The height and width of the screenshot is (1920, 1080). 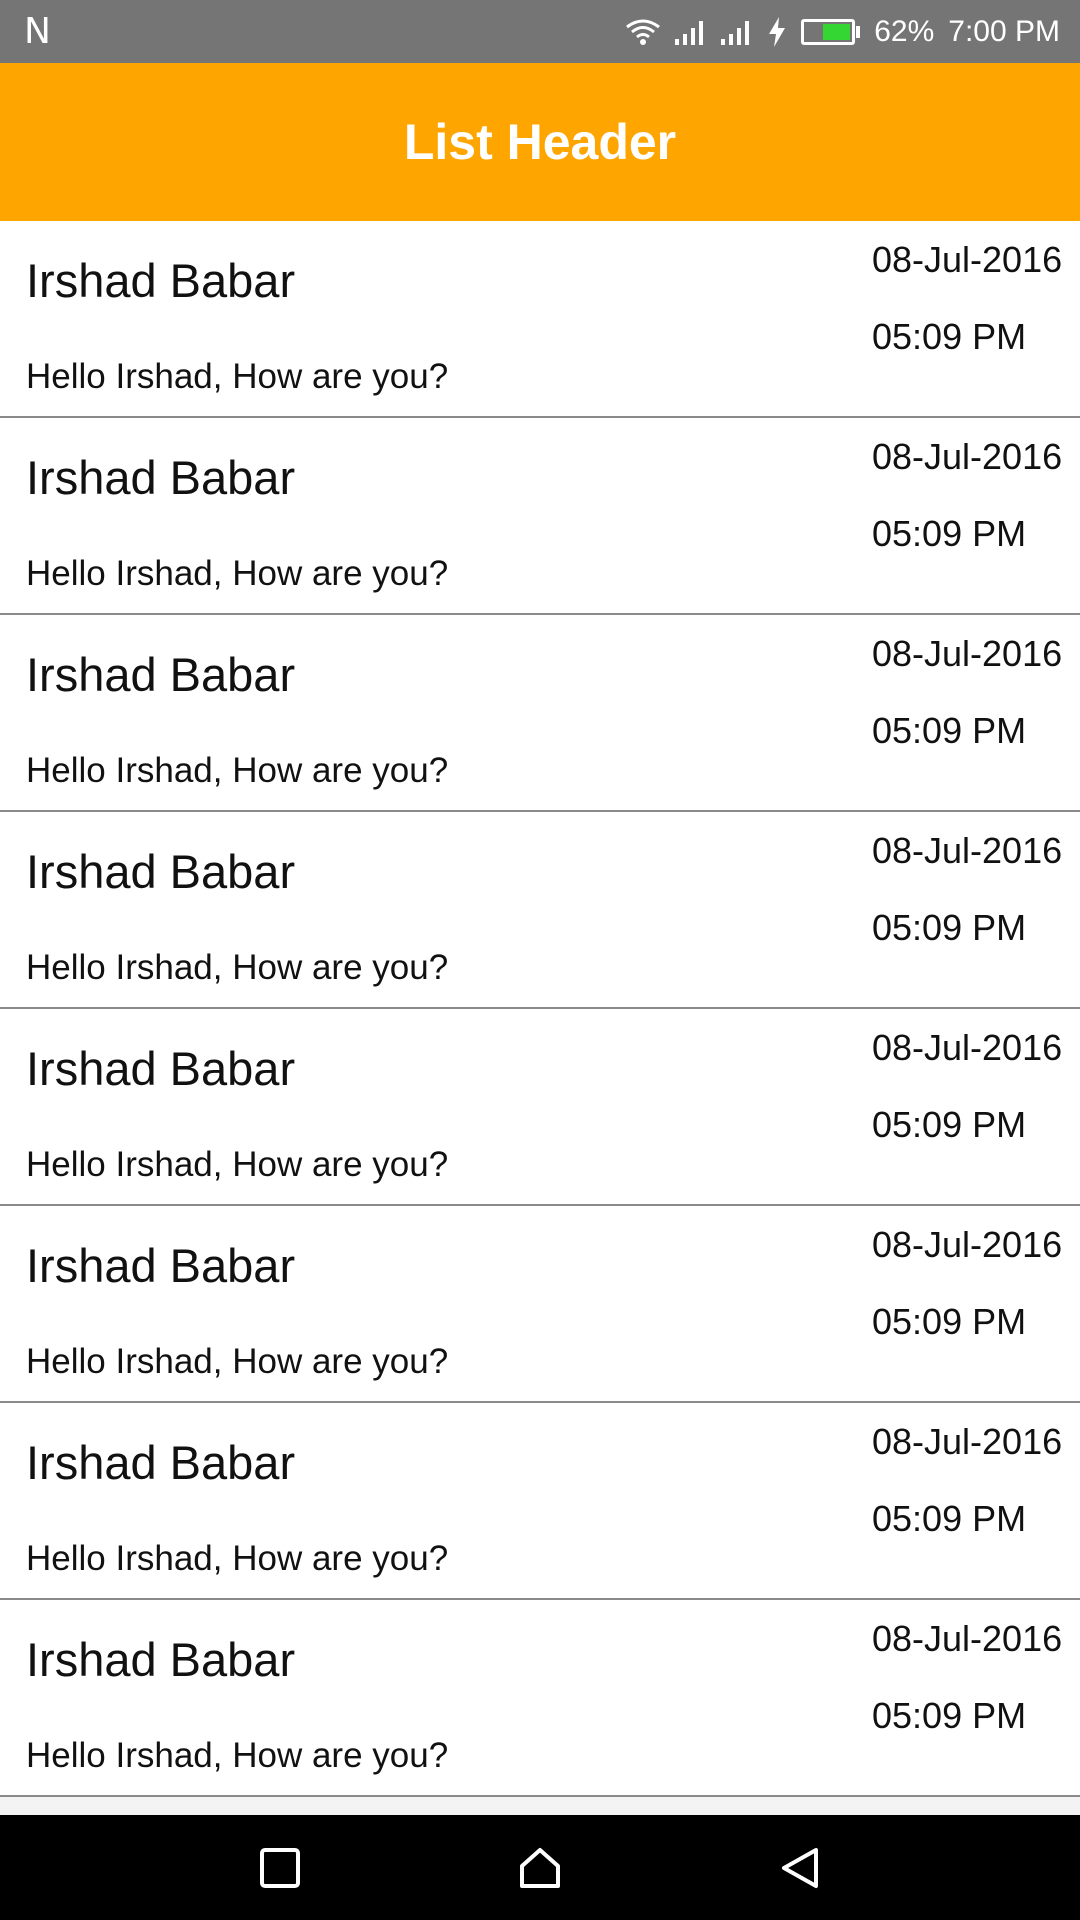 I want to click on status-bar: N 62% 7:00 PM, so click(x=540, y=31).